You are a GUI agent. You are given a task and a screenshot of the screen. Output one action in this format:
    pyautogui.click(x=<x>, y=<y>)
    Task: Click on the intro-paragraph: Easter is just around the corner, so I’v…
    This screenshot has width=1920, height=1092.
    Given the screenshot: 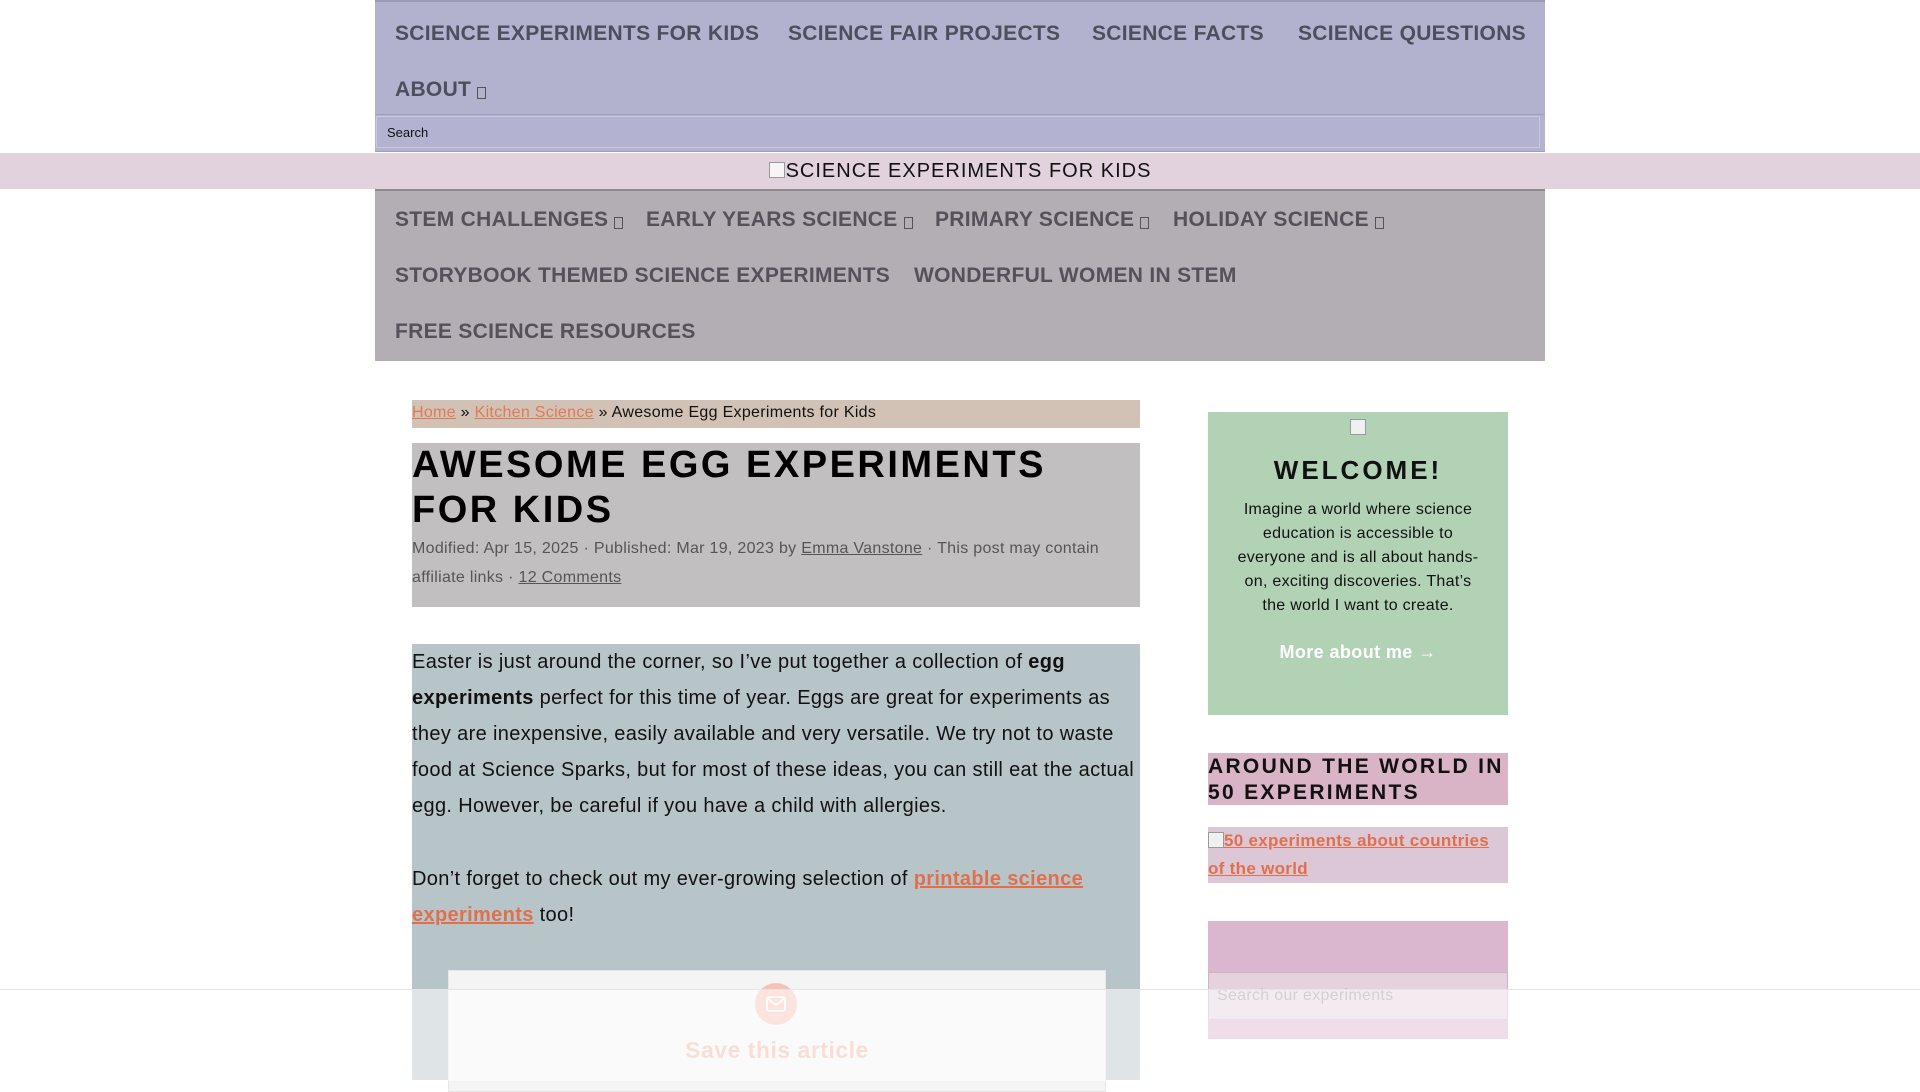 What is the action you would take?
    pyautogui.click(x=776, y=734)
    